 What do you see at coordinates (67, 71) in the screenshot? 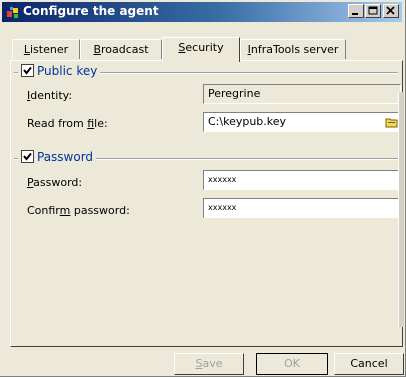
I see `public-key-label: Public key` at bounding box center [67, 71].